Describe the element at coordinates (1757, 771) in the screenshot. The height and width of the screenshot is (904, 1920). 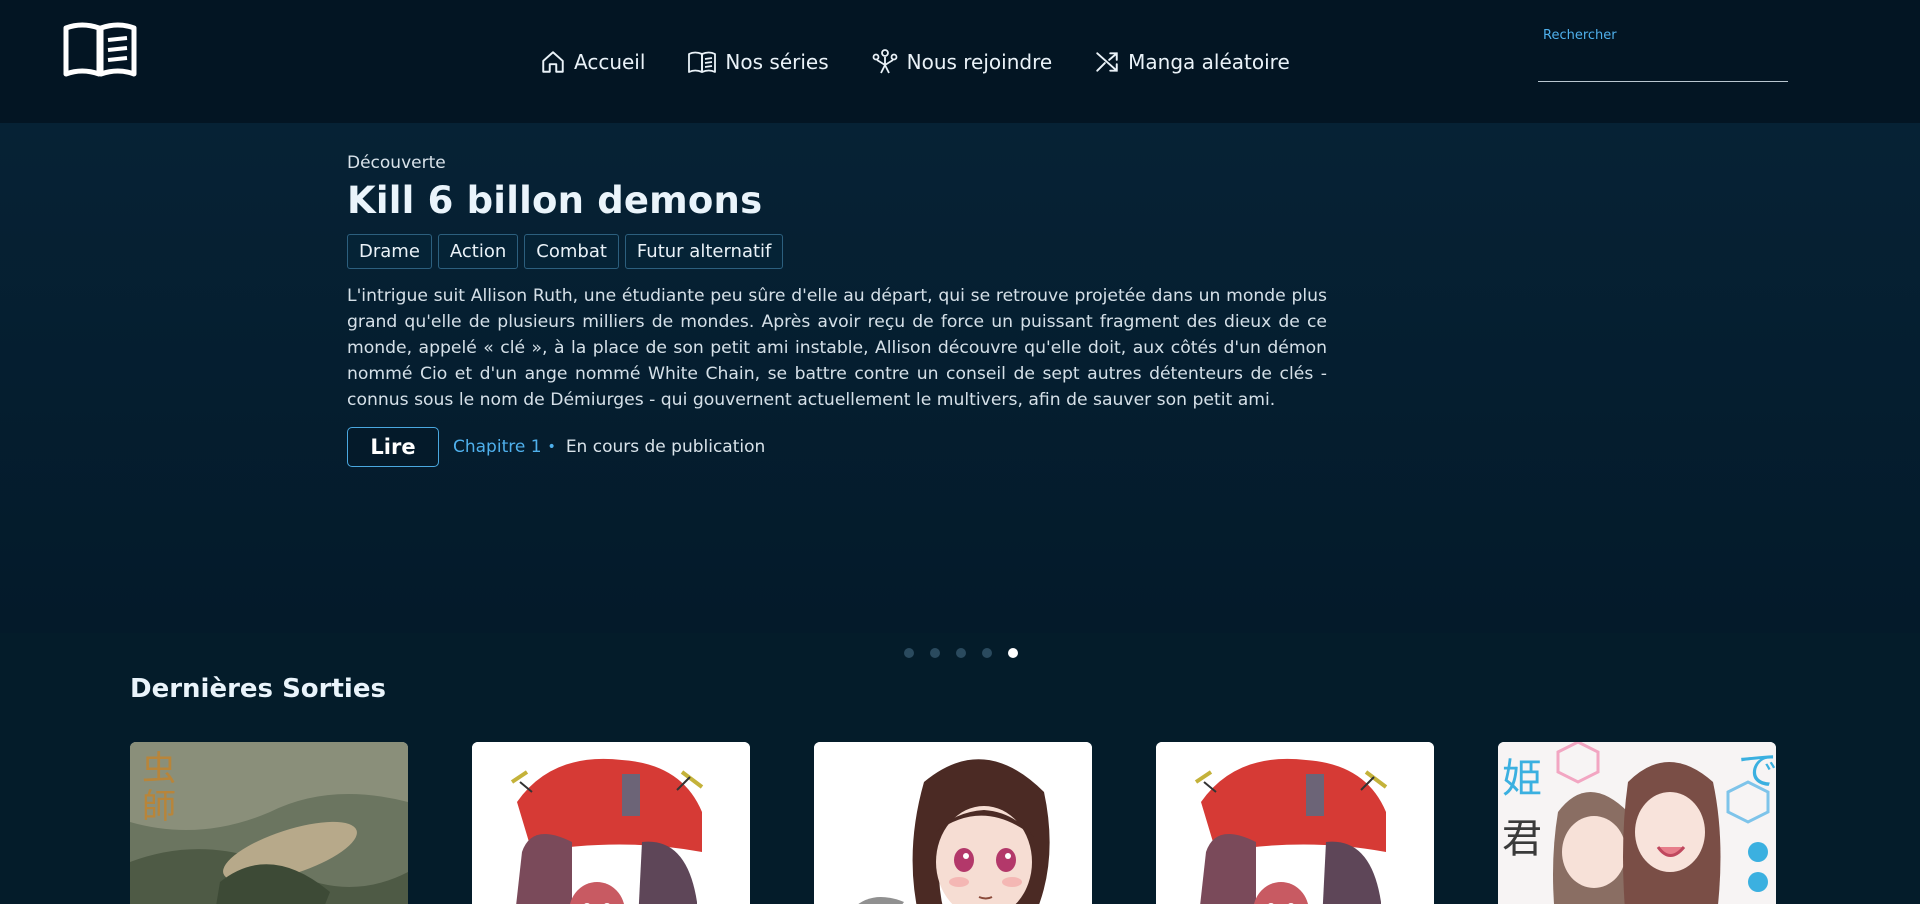
I see `svg-text: で` at that location.